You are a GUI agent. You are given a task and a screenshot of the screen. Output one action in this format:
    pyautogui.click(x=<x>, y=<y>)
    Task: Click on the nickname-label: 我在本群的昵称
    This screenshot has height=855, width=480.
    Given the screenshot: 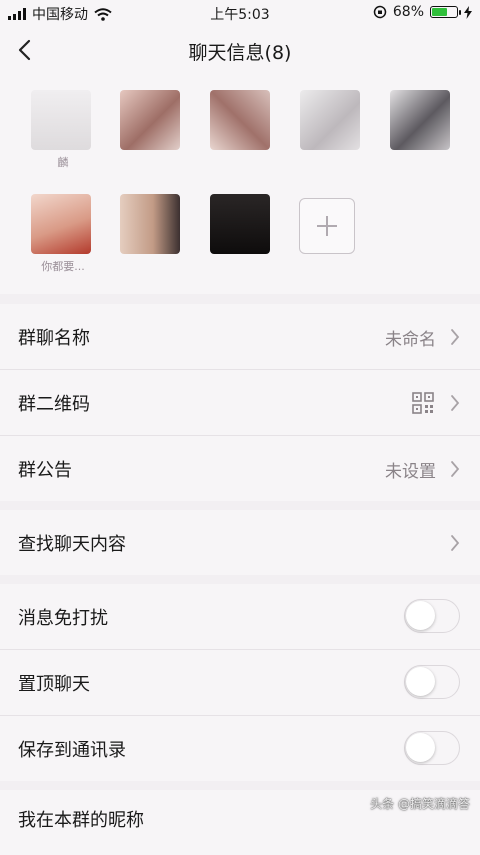 What is the action you would take?
    pyautogui.click(x=81, y=820)
    